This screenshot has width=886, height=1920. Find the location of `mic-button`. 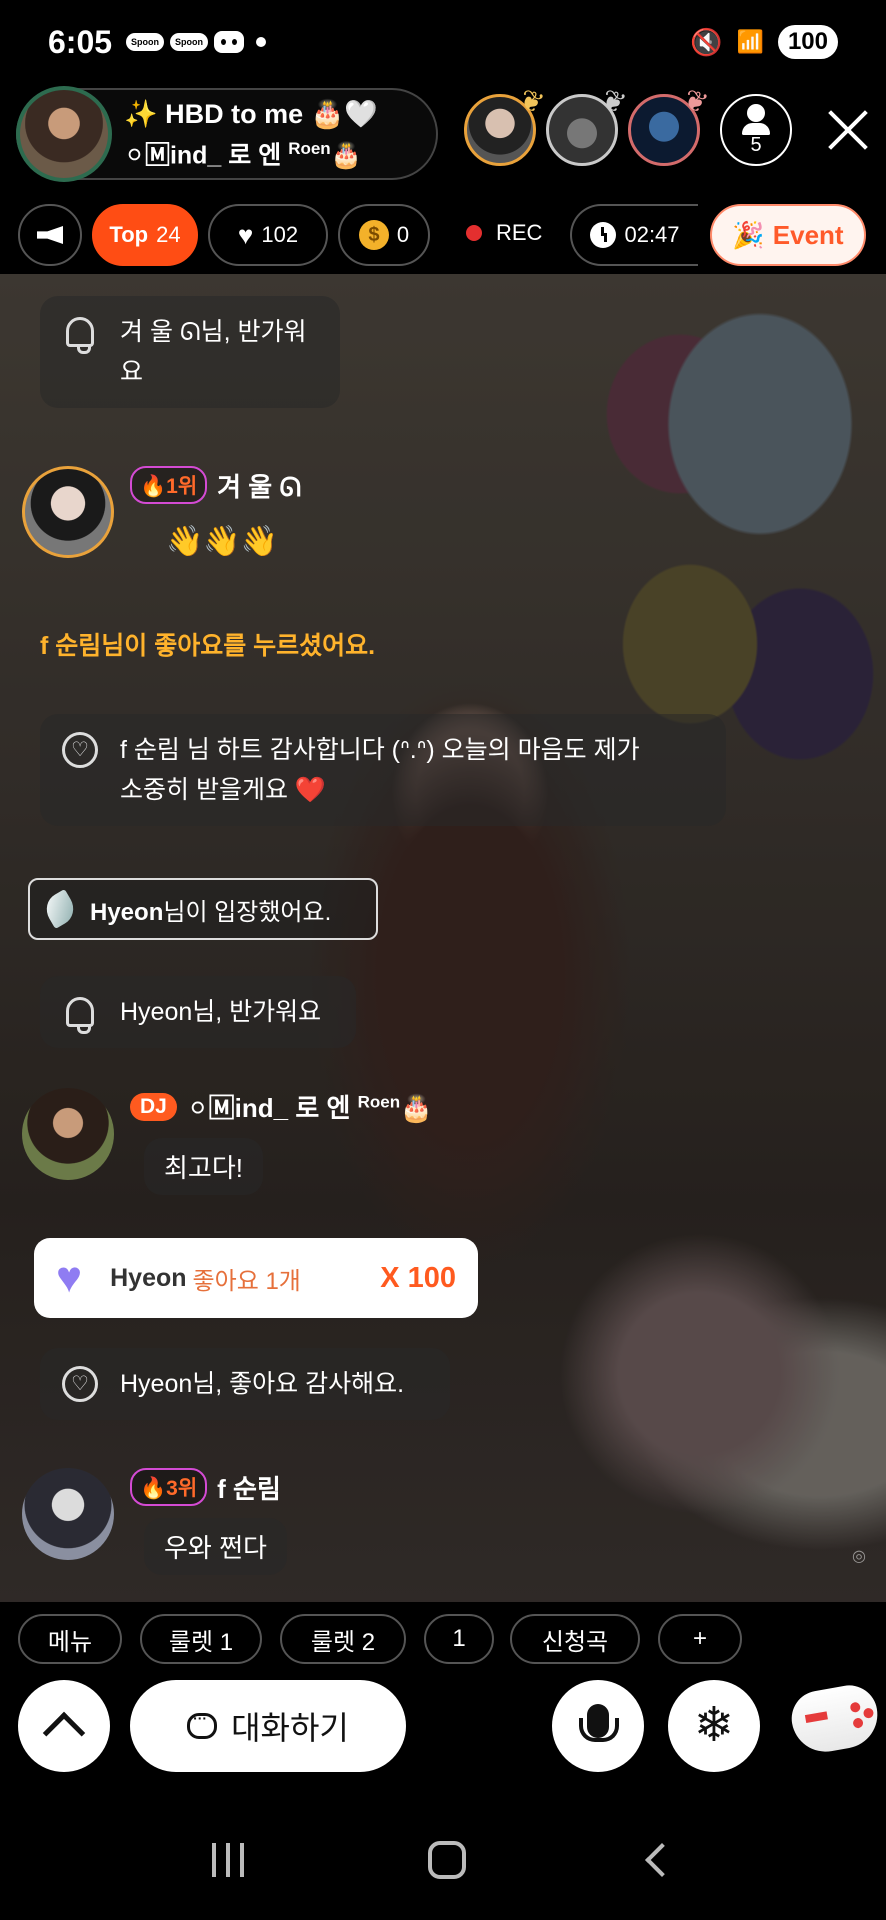

mic-button is located at coordinates (598, 1726).